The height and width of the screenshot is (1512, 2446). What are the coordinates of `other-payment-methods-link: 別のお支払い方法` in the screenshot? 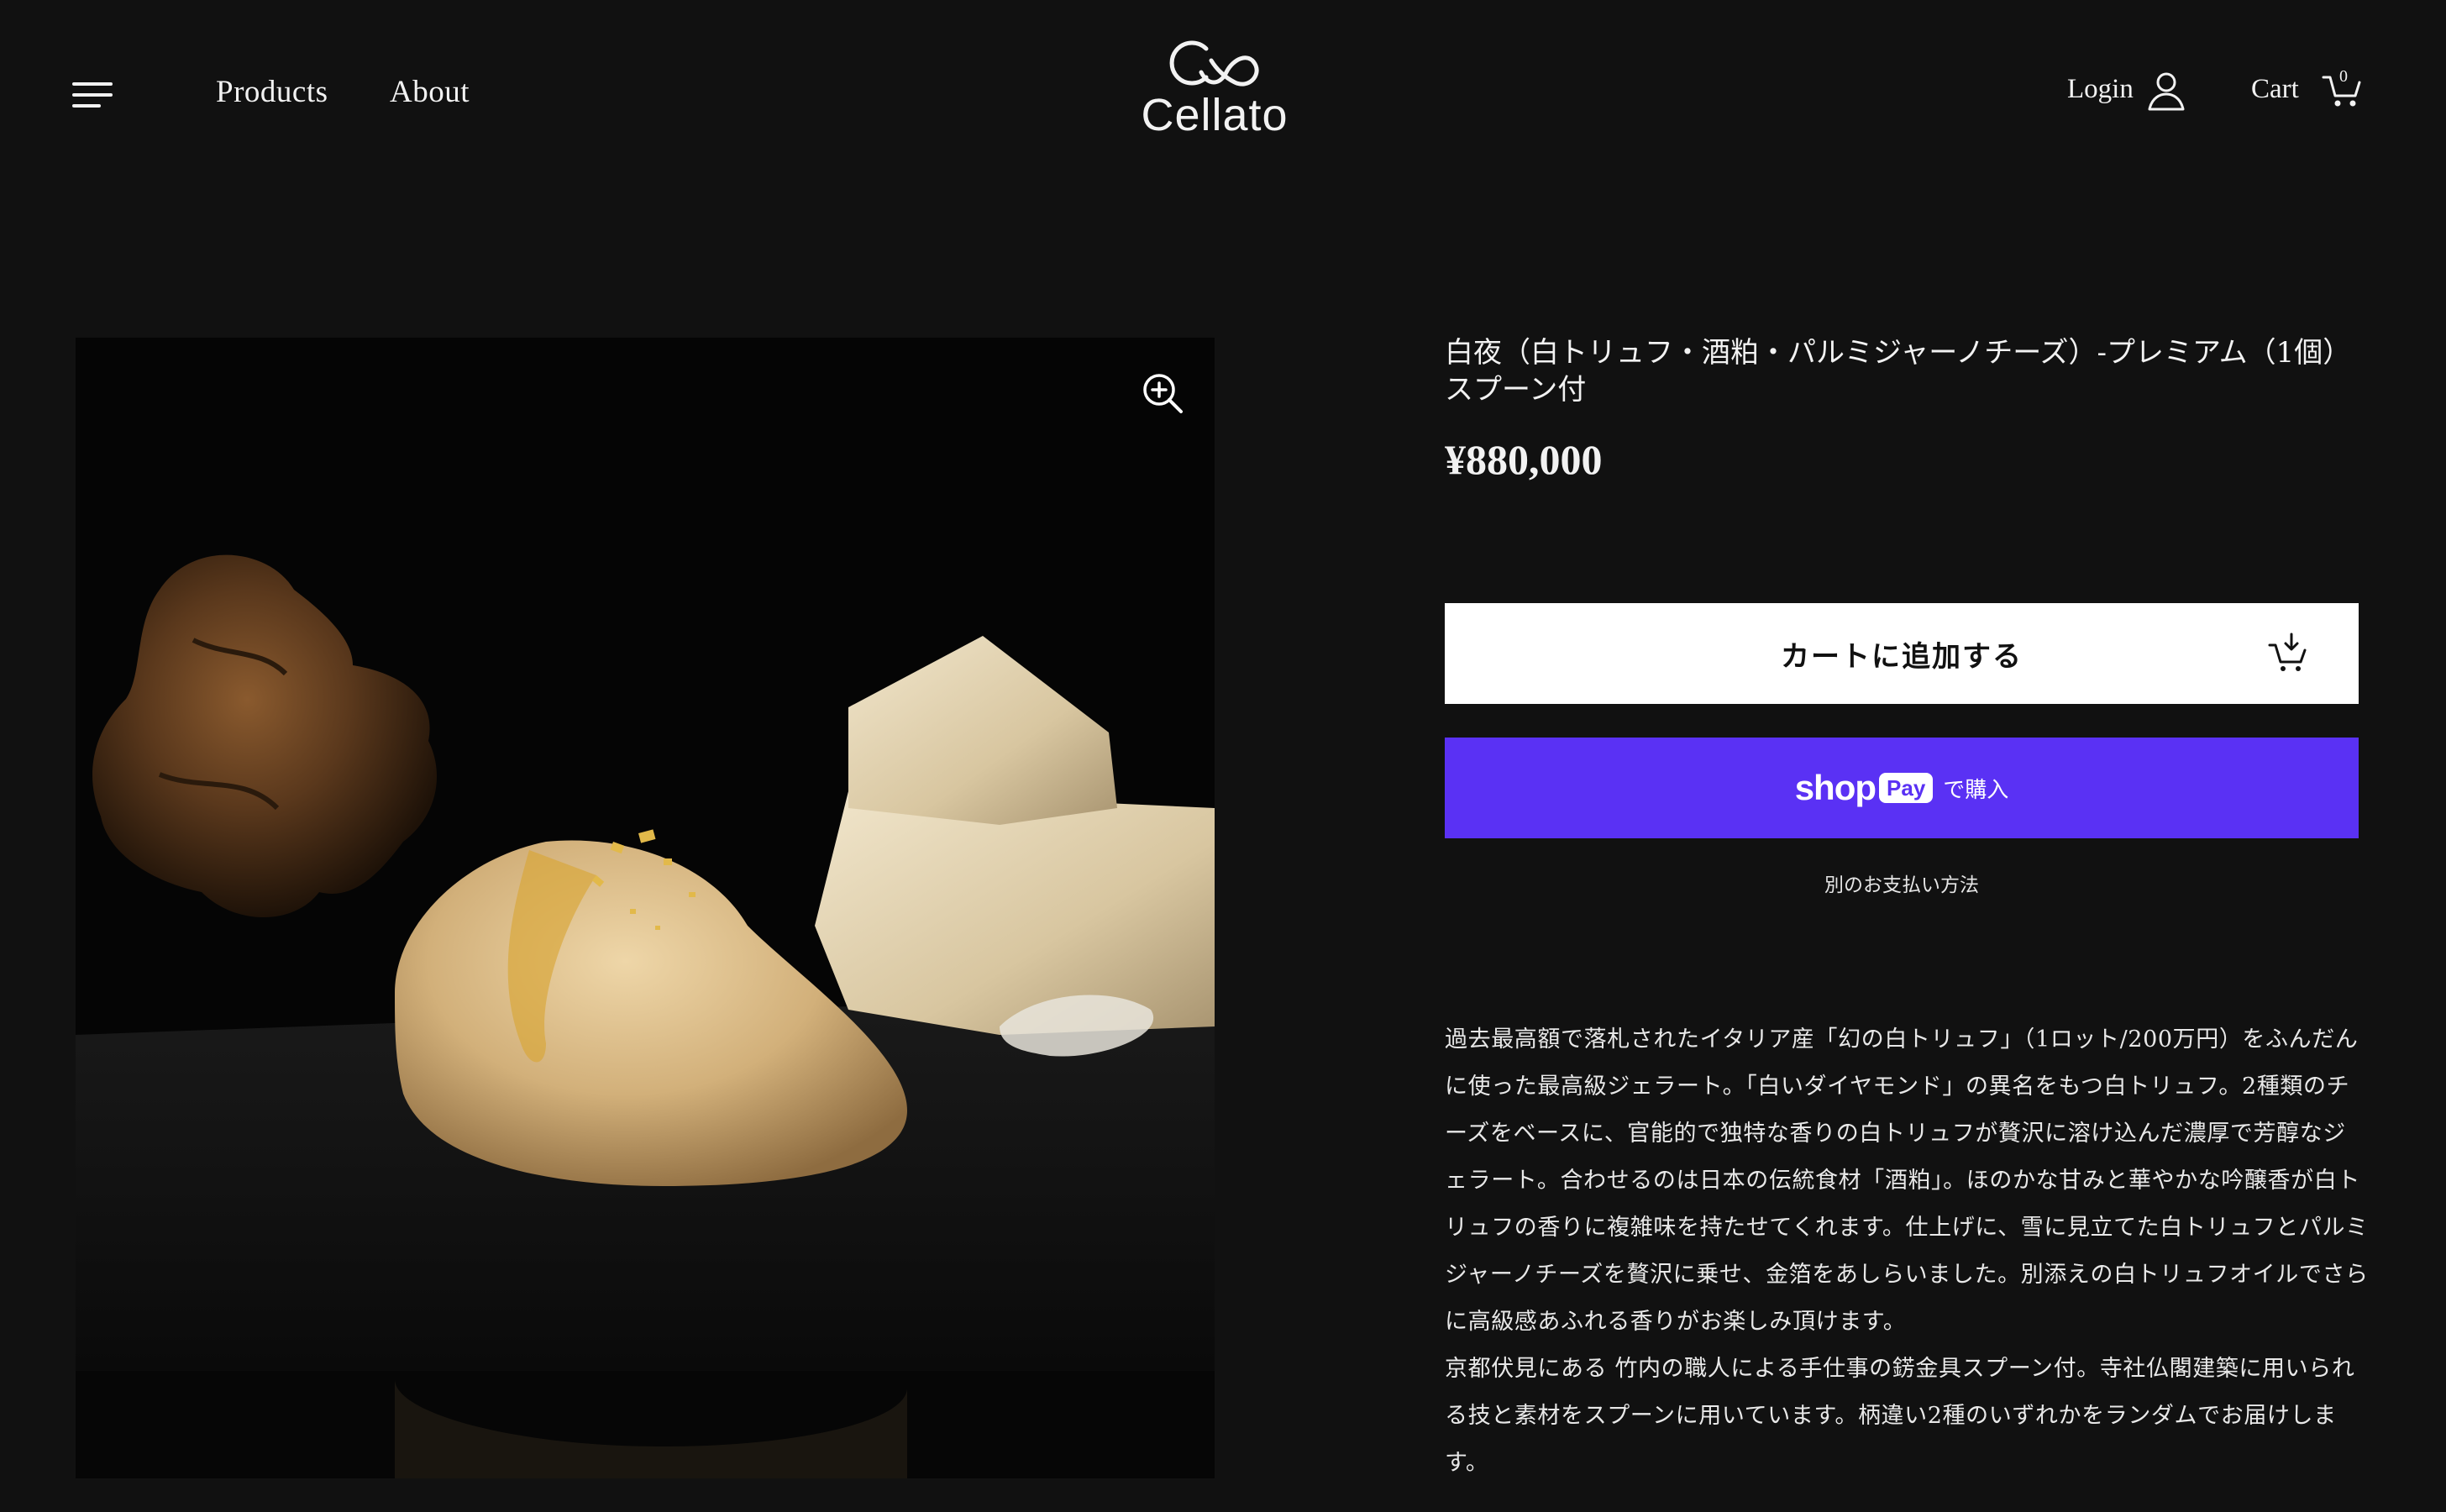 It's located at (1902, 883).